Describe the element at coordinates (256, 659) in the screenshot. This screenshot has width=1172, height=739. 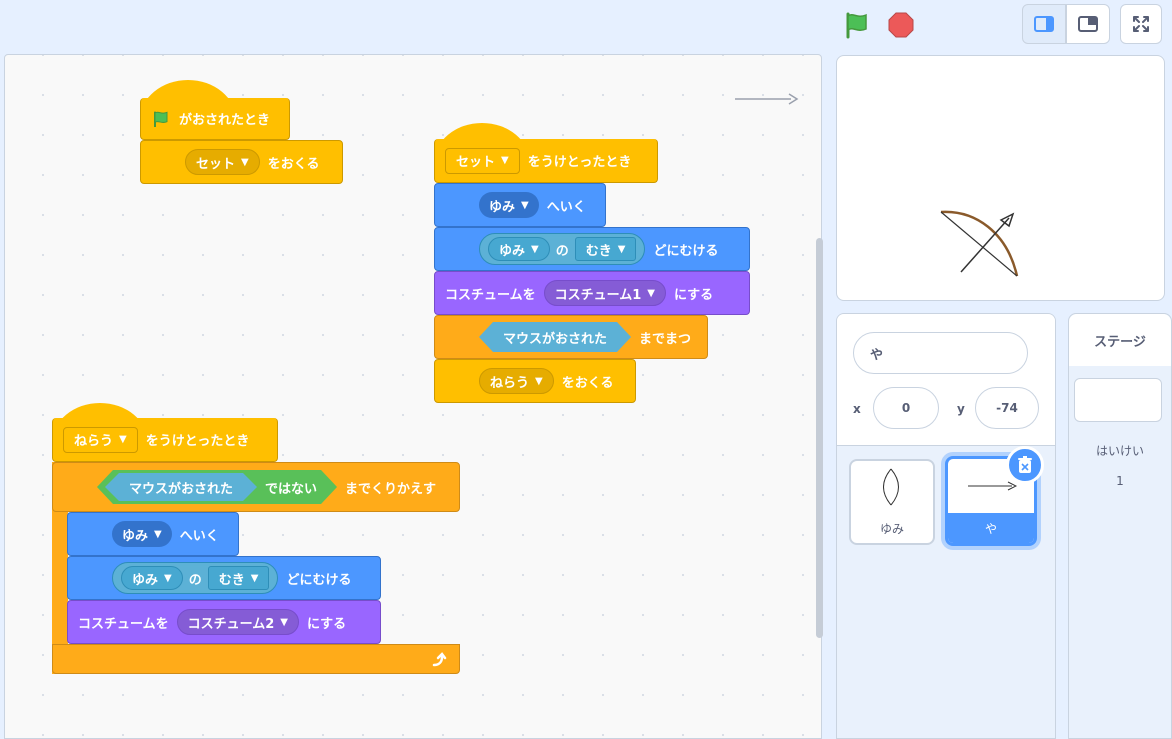
I see `c-block-bottom` at that location.